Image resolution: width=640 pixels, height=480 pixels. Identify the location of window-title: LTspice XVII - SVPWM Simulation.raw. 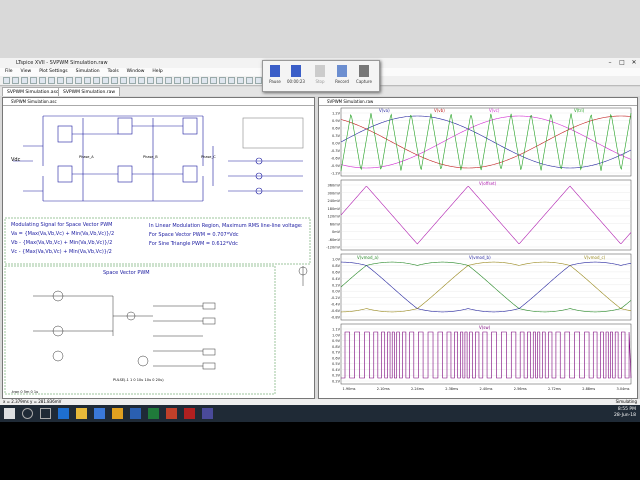
(62, 63).